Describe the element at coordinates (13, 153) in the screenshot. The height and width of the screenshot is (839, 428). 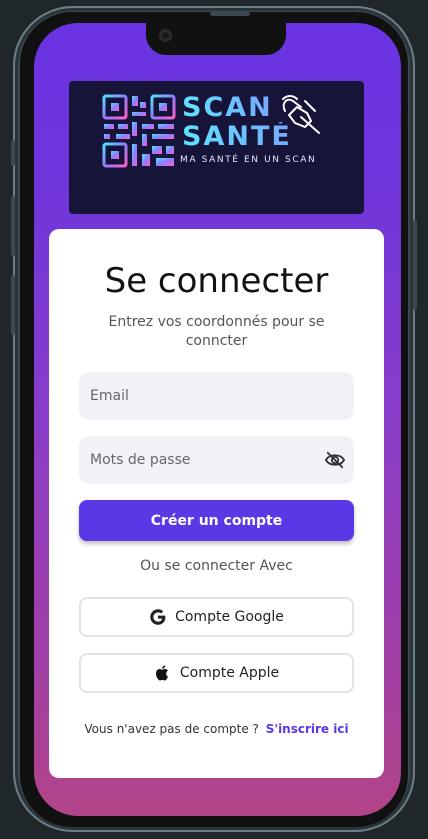
I see `side-button` at that location.